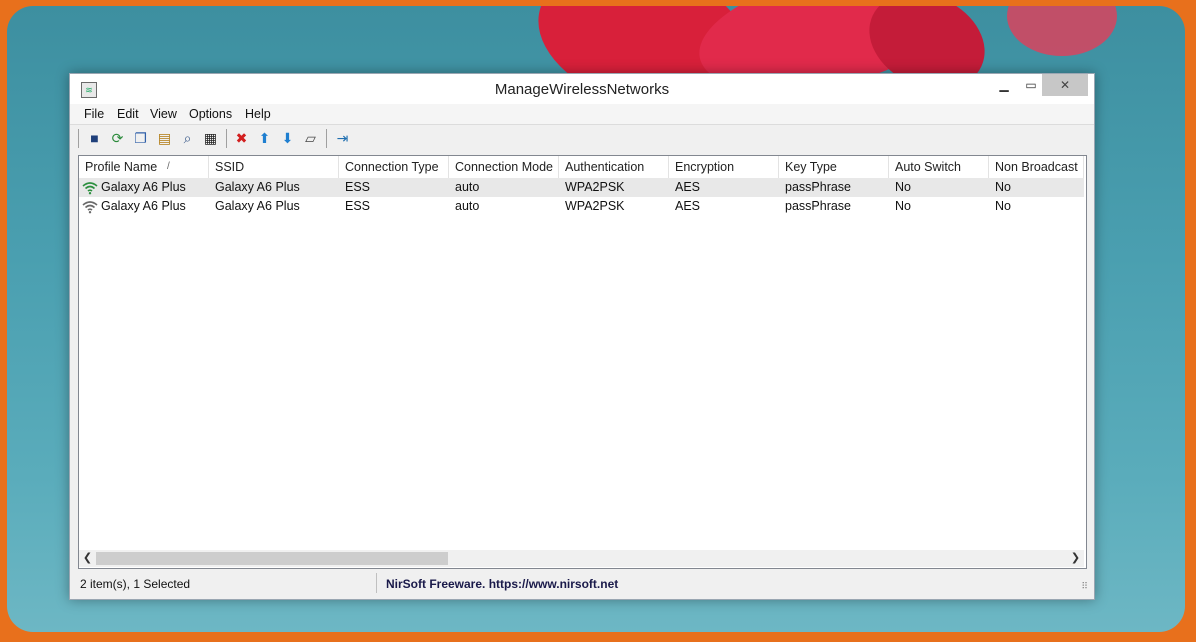 Image resolution: width=1196 pixels, height=642 pixels. Describe the element at coordinates (128, 114) in the screenshot. I see `menu-edit: Edit` at that location.